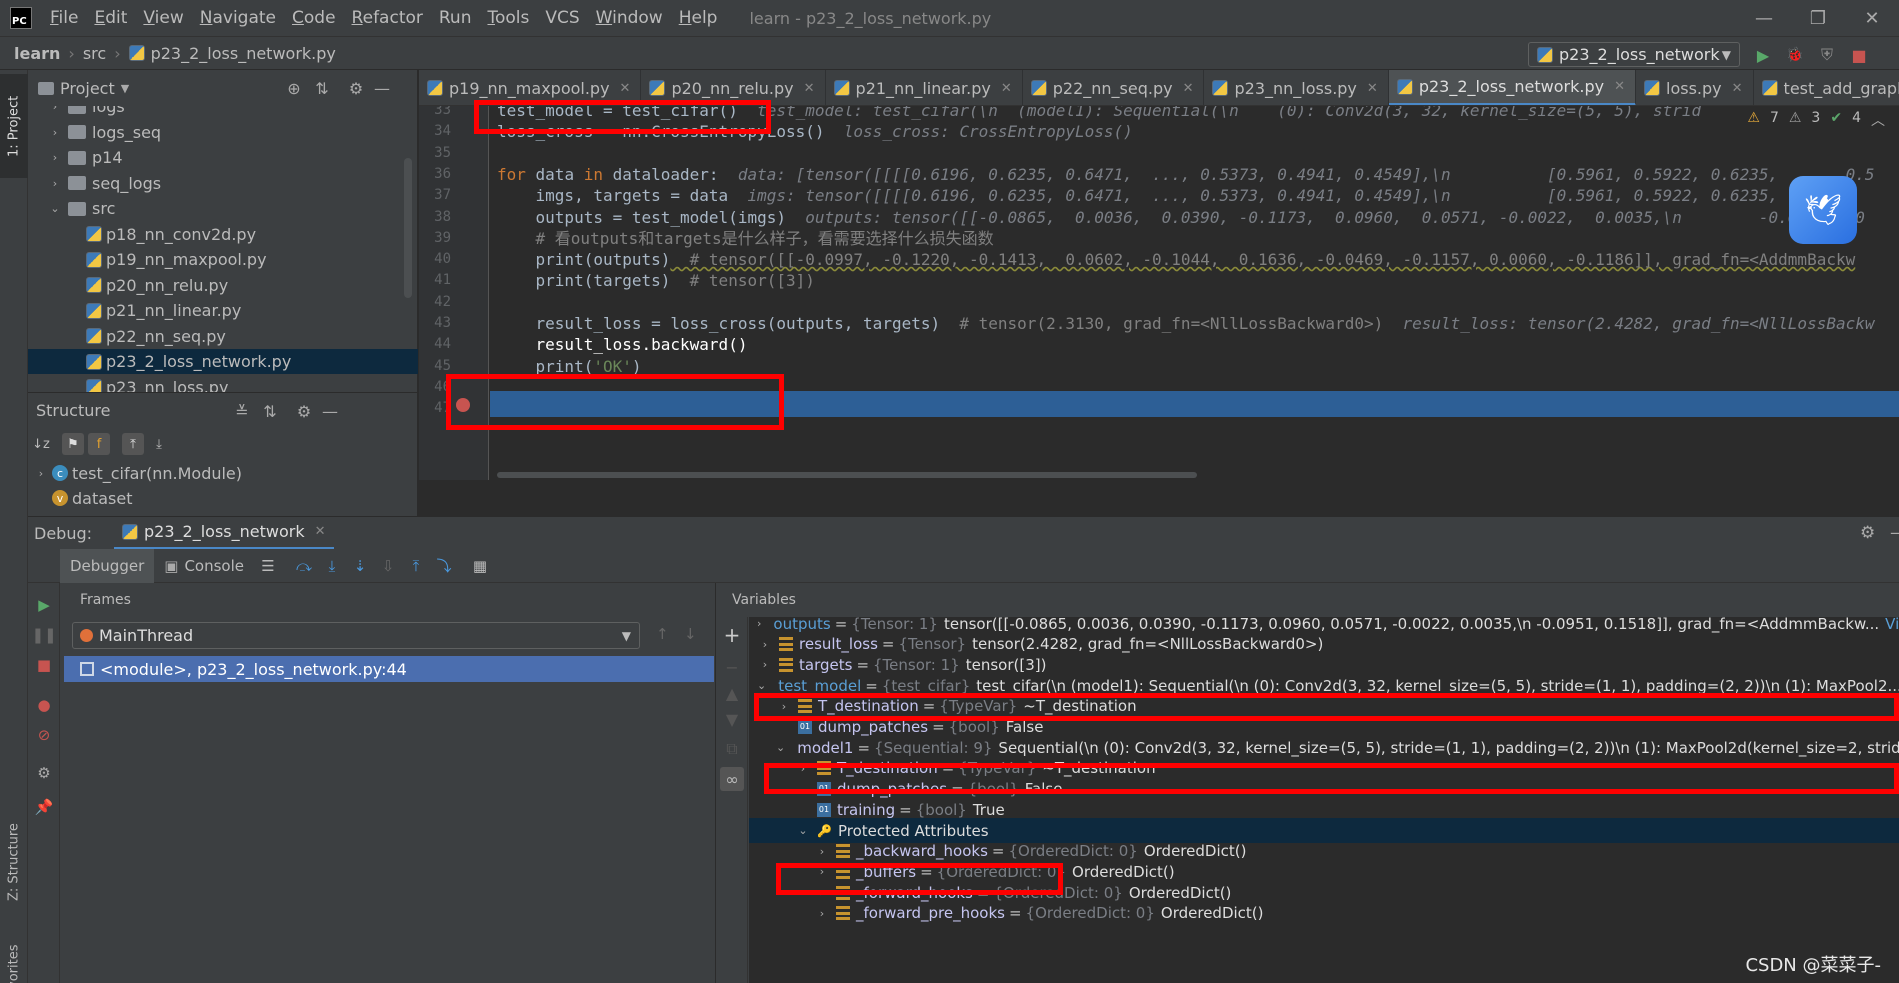  What do you see at coordinates (732, 719) in the screenshot?
I see `move-down-icon: ▼` at bounding box center [732, 719].